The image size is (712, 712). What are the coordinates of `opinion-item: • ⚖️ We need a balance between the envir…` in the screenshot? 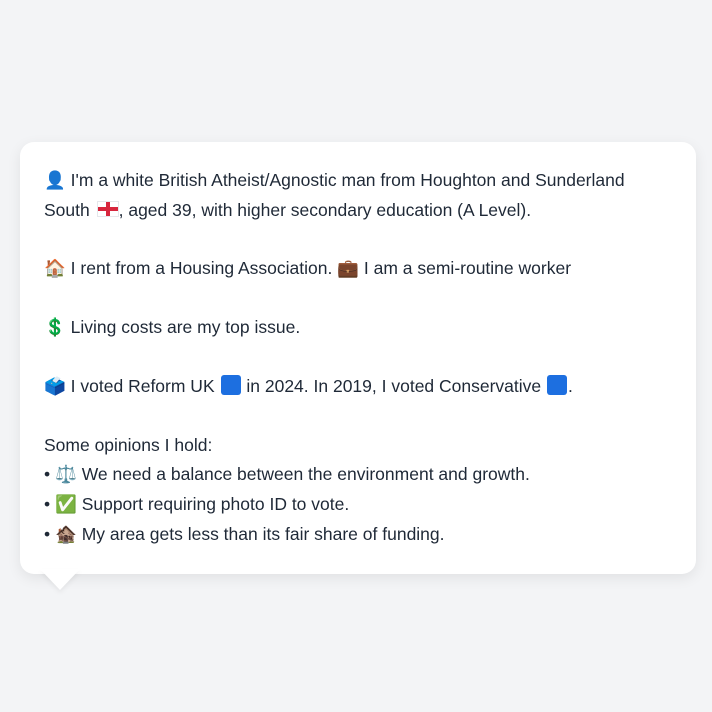 It's located at (358, 475).